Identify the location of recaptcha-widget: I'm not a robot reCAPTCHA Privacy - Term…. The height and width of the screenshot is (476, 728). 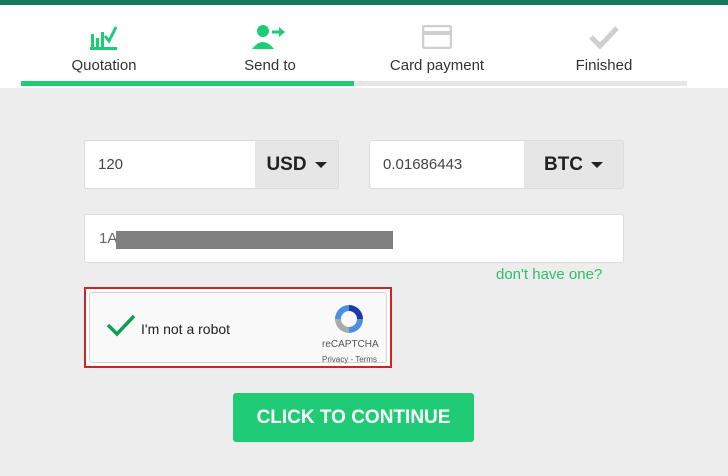
(238, 328).